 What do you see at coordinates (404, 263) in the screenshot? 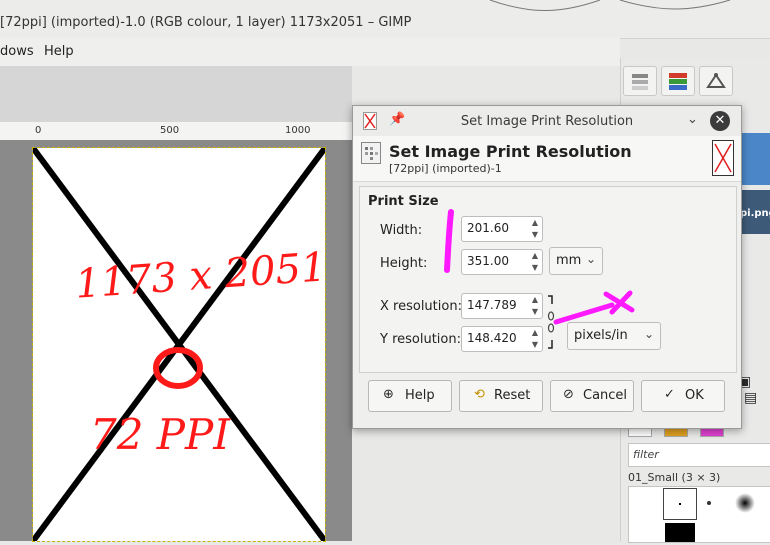
I see `height-label: Height:` at bounding box center [404, 263].